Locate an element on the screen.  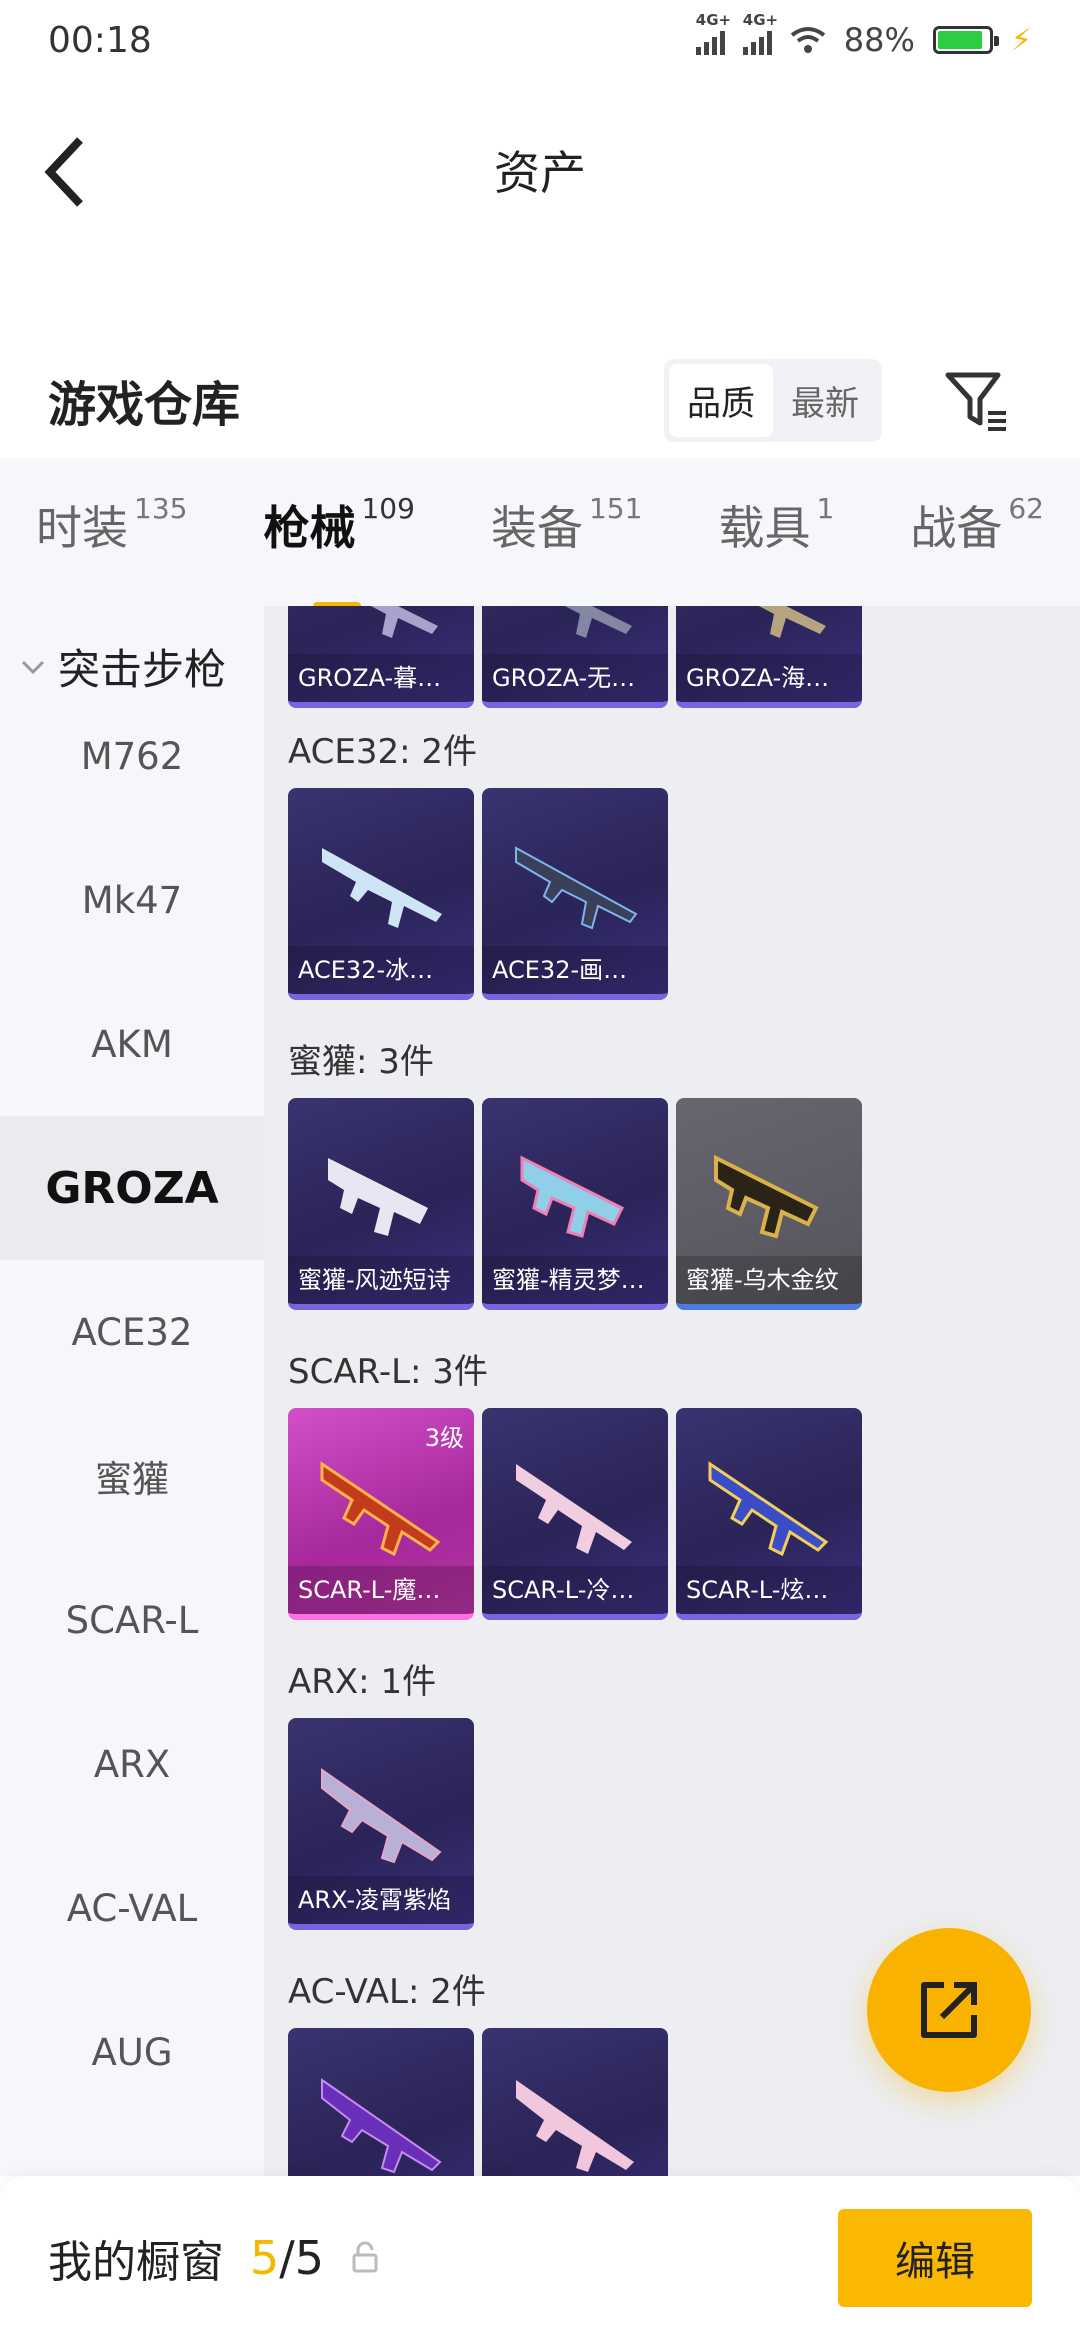
sidebar-item-honey-badger: 蜜獾 is located at coordinates (132, 1476).